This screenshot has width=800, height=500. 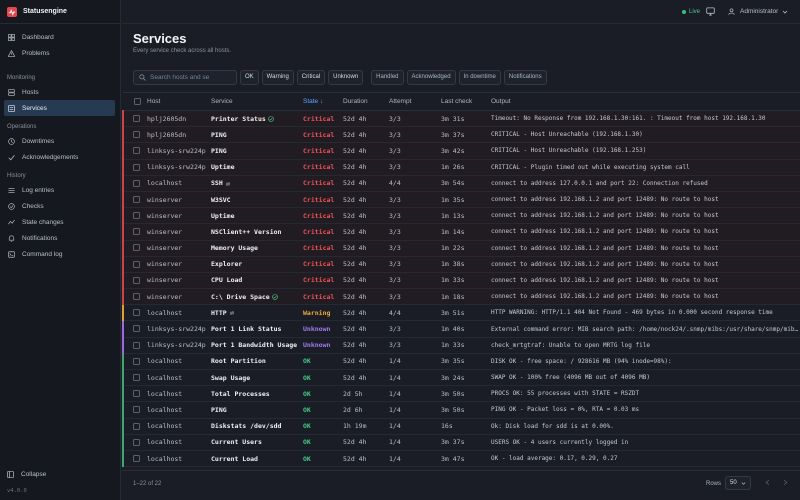 I want to click on filter-chip-unknown: Unknown, so click(x=346, y=77).